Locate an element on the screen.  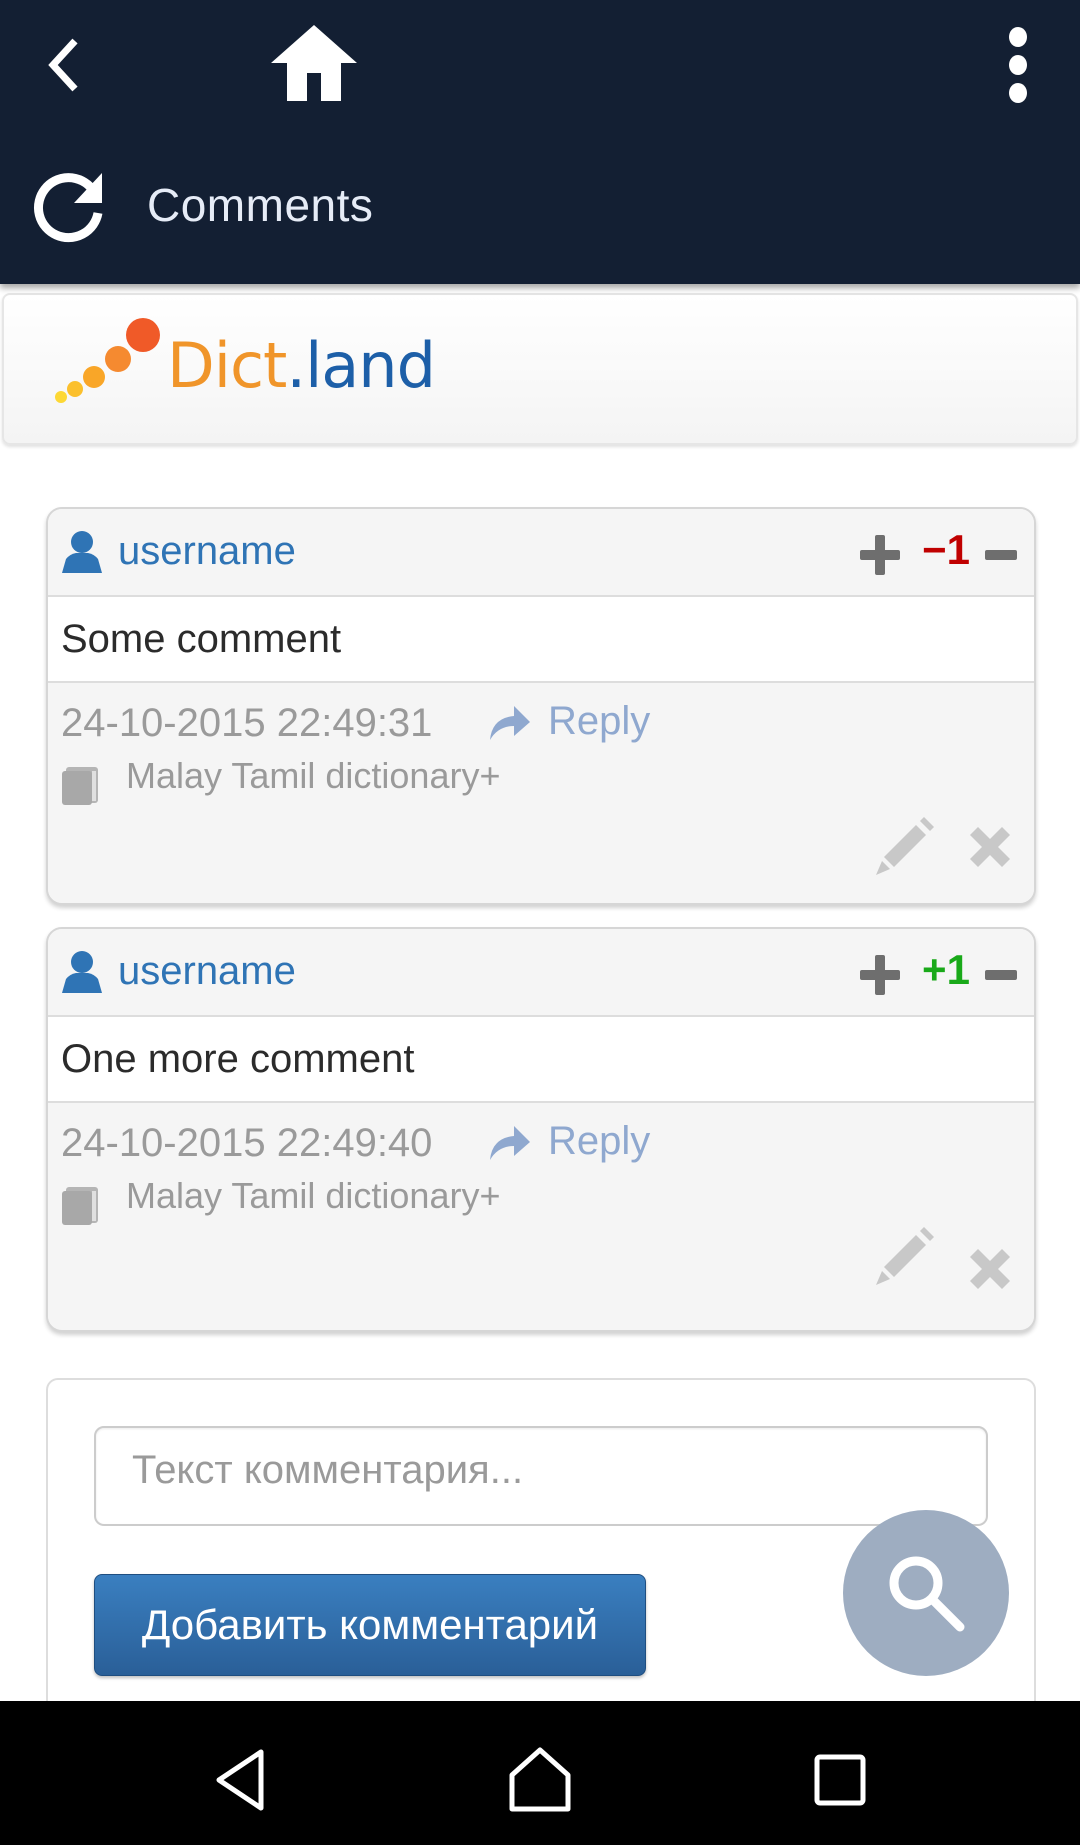
vote-score: +1 is located at coordinates (946, 969).